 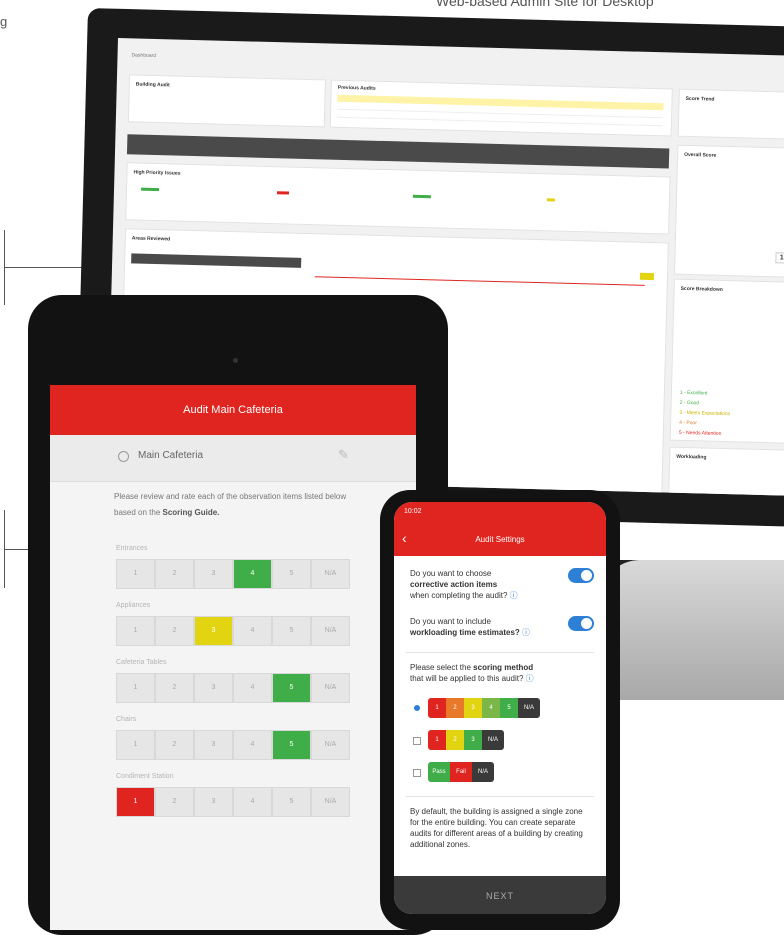 I want to click on scale-cell: 5, so click(x=509, y=708).